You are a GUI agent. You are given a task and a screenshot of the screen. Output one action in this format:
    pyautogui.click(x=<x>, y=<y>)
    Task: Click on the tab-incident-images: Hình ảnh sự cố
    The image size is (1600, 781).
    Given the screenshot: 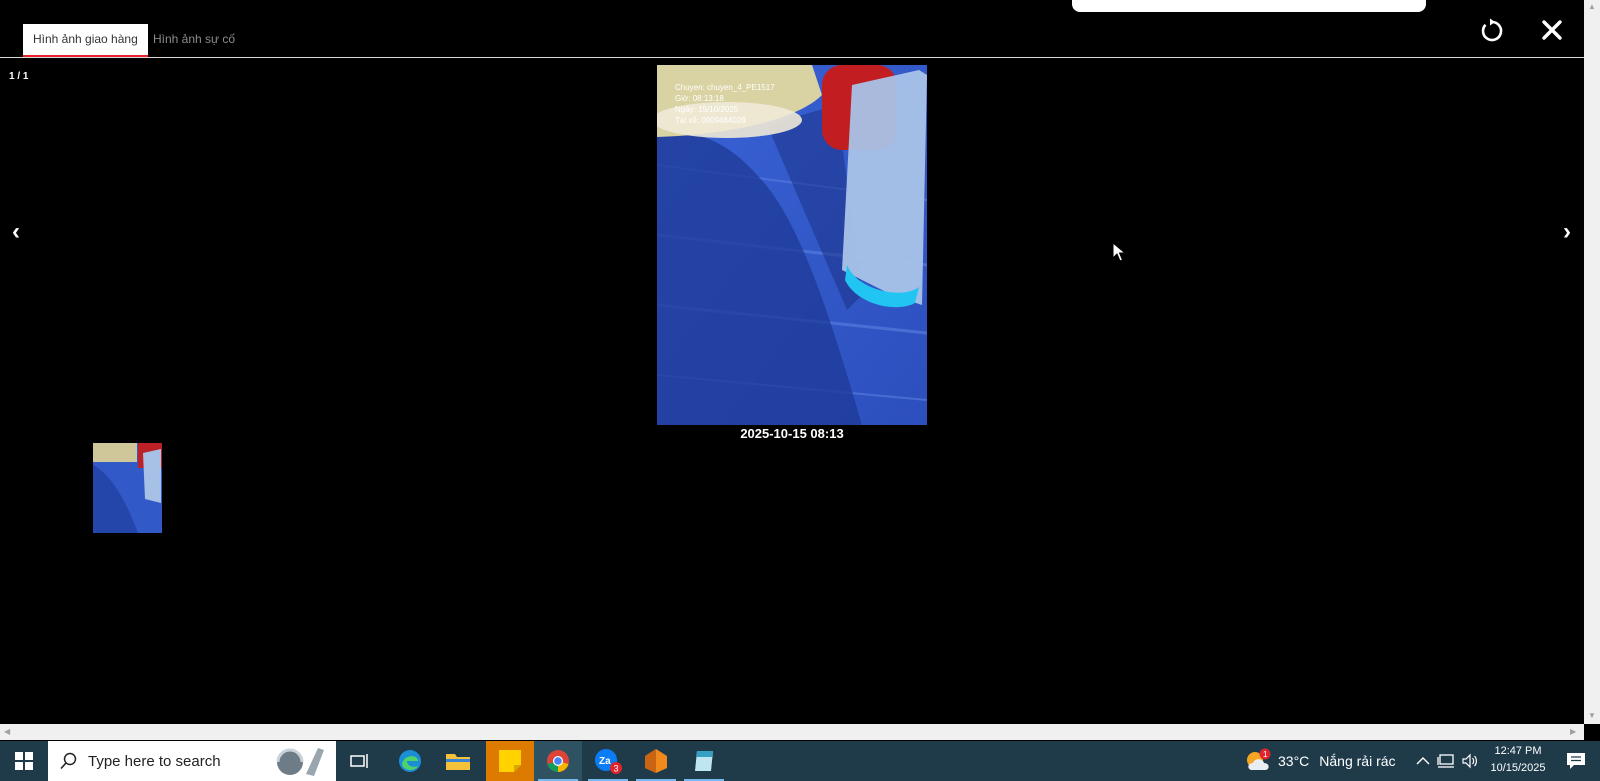 What is the action you would take?
    pyautogui.click(x=194, y=40)
    